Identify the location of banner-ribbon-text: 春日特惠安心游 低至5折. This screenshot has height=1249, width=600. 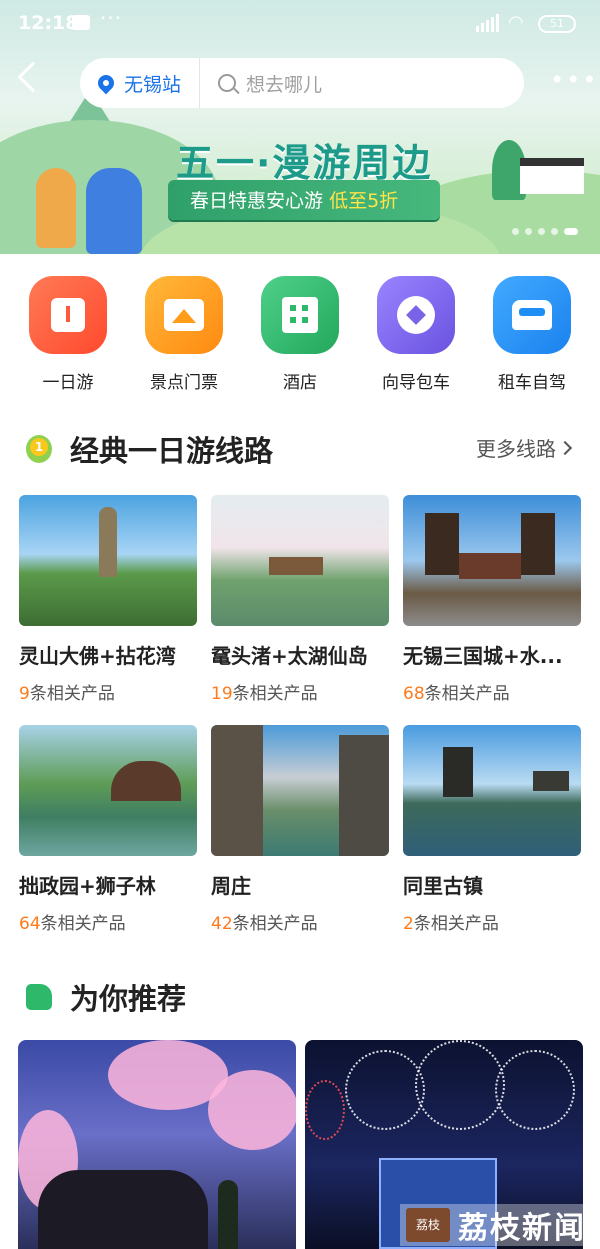
(294, 199).